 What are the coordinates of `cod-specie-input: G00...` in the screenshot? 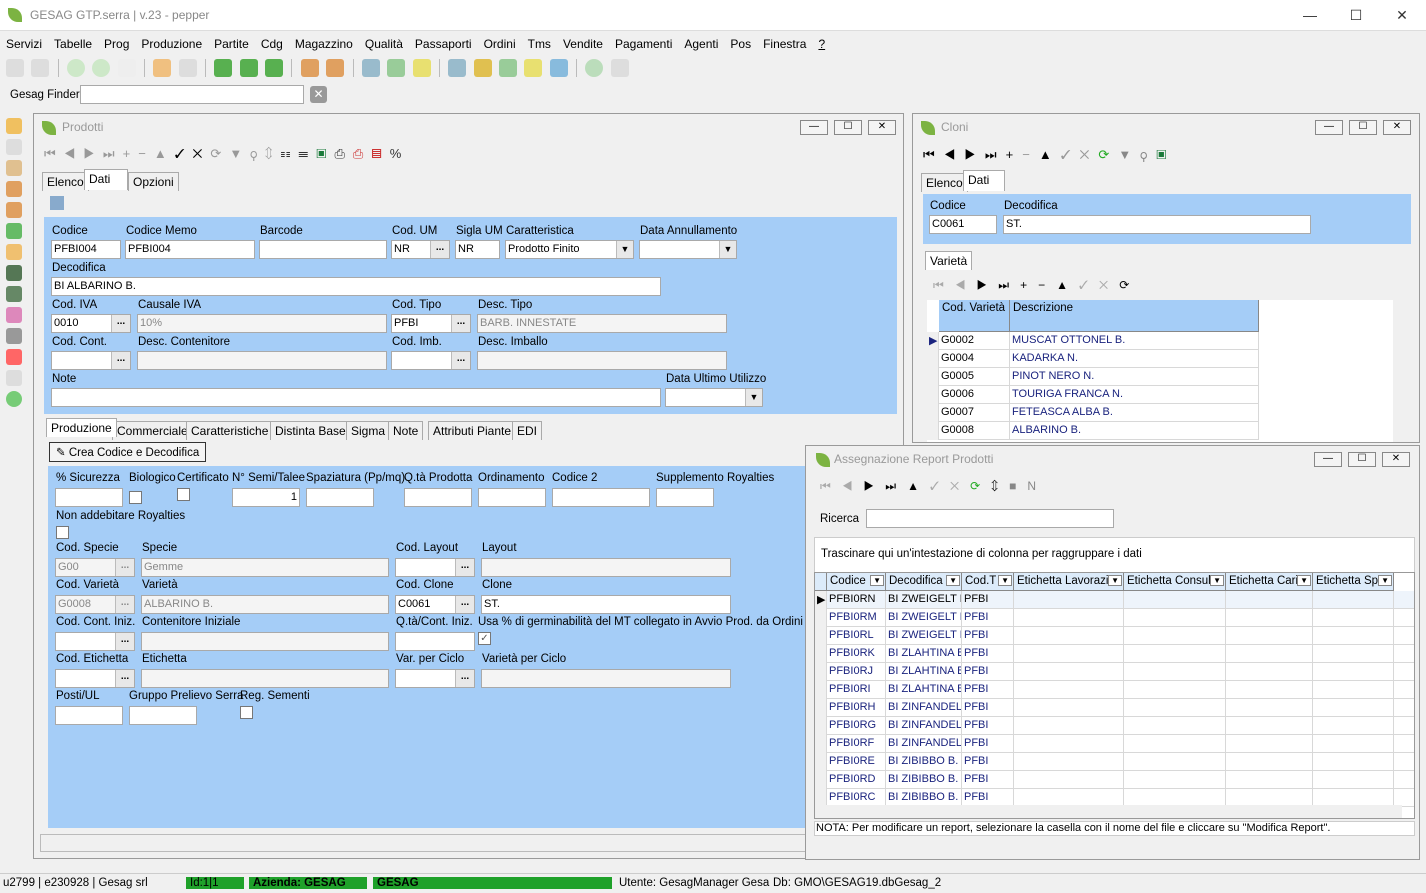 It's located at (95, 567).